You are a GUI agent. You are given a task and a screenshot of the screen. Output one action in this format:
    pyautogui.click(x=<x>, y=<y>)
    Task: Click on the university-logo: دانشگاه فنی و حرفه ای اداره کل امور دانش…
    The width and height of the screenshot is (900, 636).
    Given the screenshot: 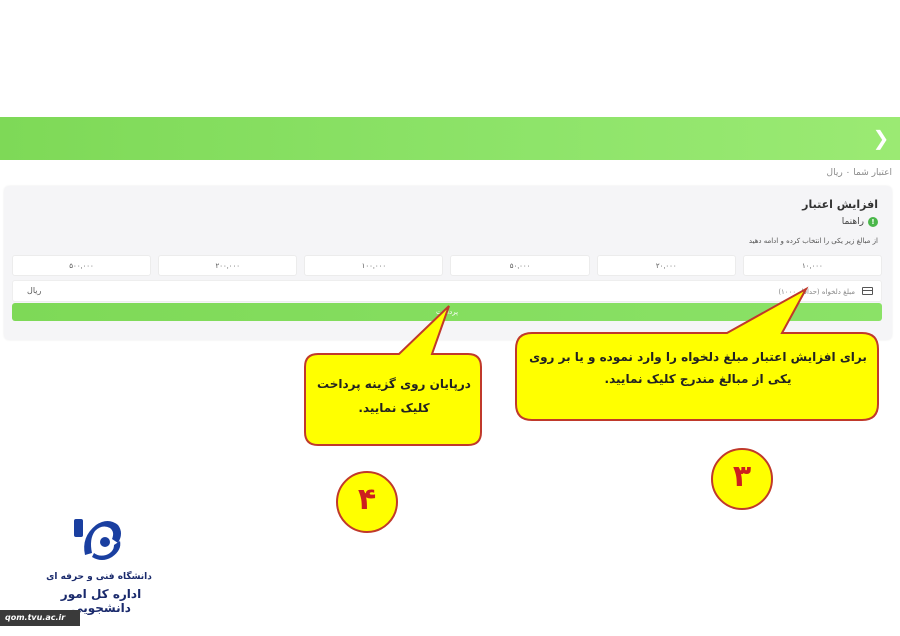 What is the action you would take?
    pyautogui.click(x=101, y=565)
    